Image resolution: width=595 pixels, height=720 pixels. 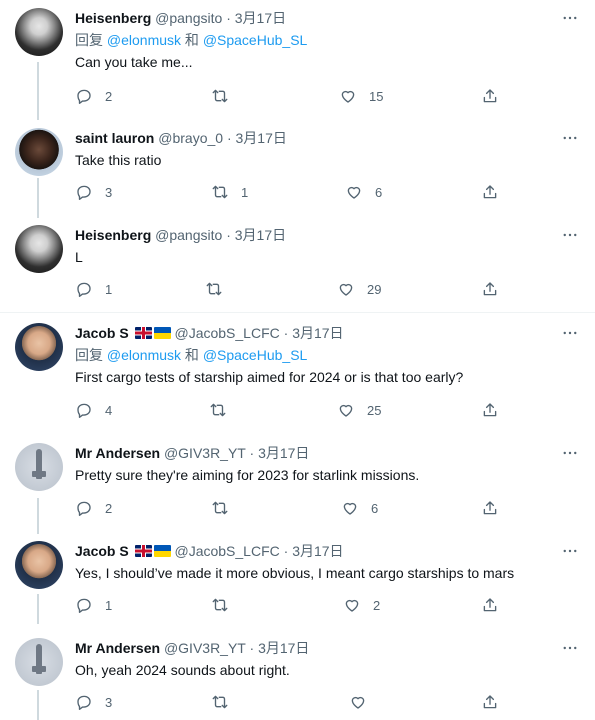 What do you see at coordinates (359, 289) in the screenshot?
I see `like-button: 29` at bounding box center [359, 289].